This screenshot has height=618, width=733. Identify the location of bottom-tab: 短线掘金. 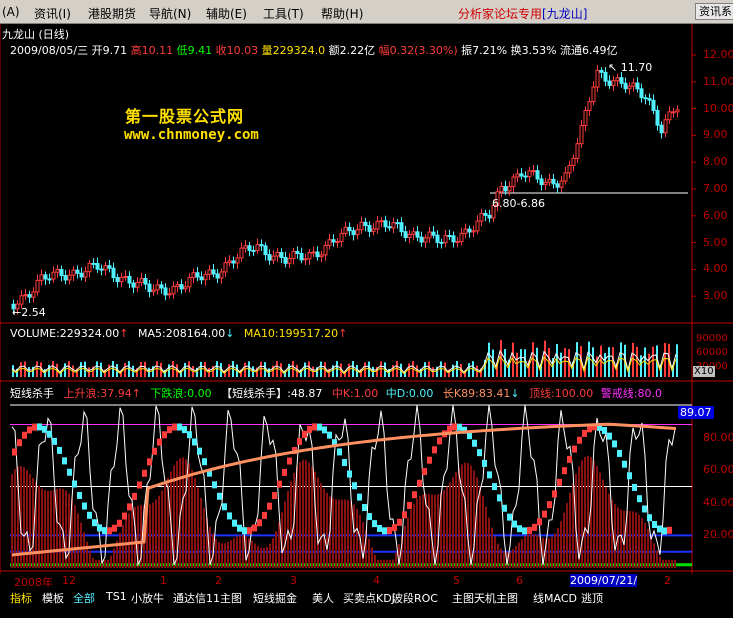
(275, 598).